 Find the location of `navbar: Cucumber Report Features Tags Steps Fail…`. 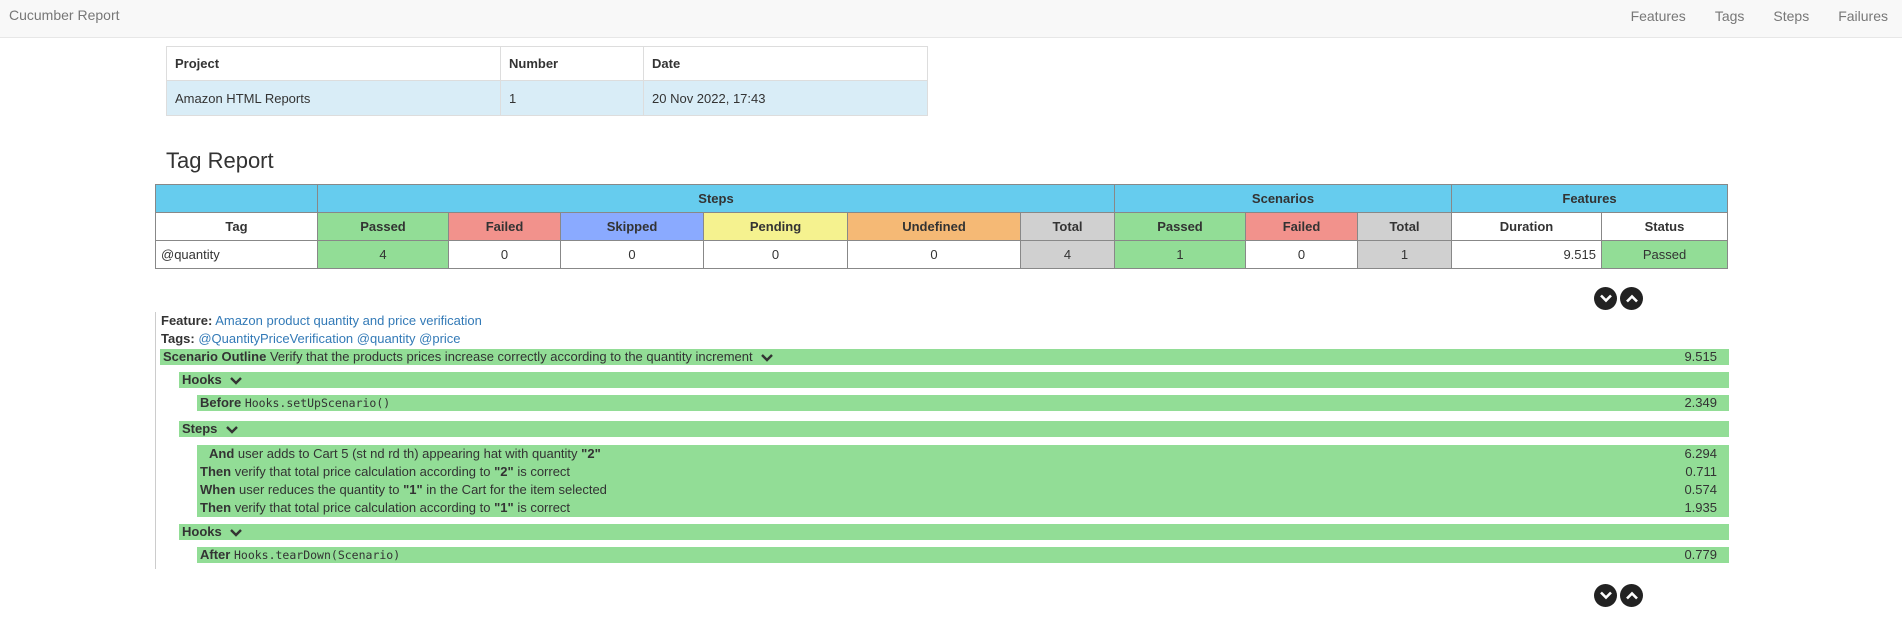

navbar: Cucumber Report Features Tags Steps Fail… is located at coordinates (951, 19).